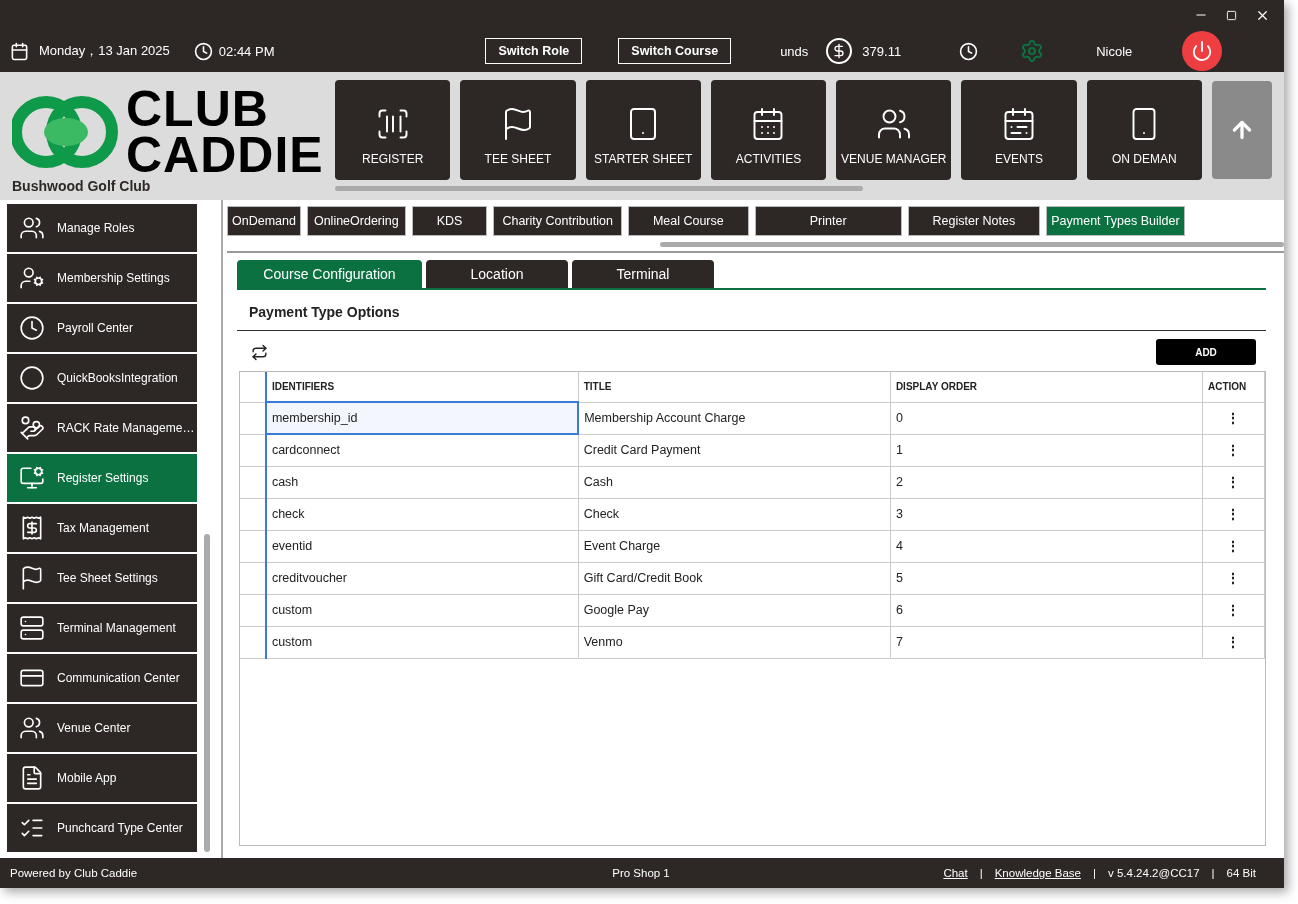 This screenshot has width=1298, height=904. What do you see at coordinates (82, 186) in the screenshot?
I see `club-name: Bushwood Golf Club` at bounding box center [82, 186].